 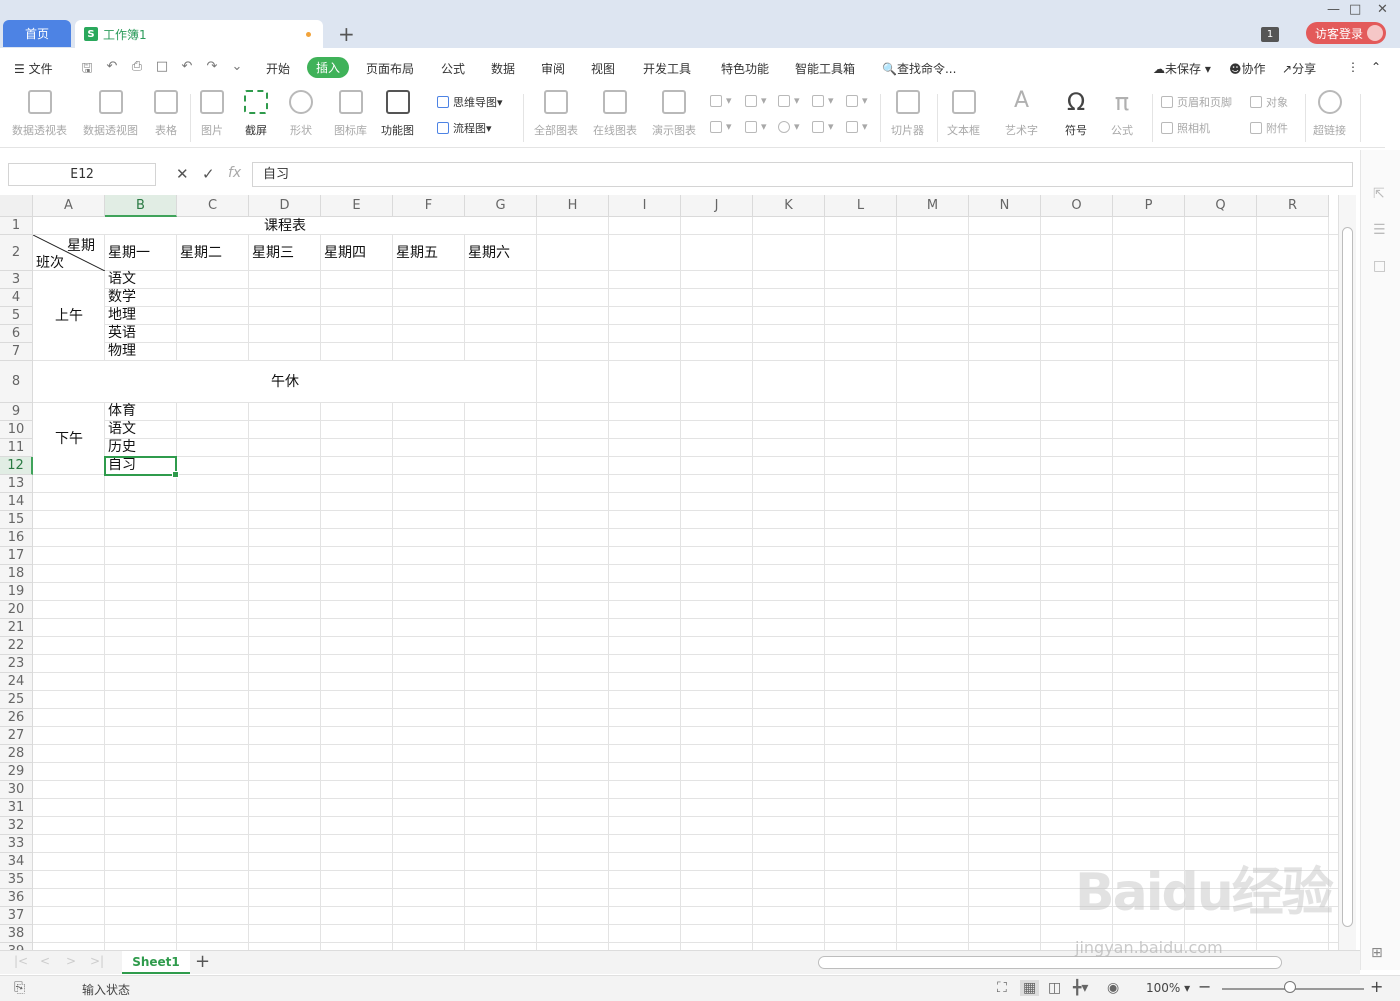 I want to click on row-header-32: 32, so click(x=16, y=826).